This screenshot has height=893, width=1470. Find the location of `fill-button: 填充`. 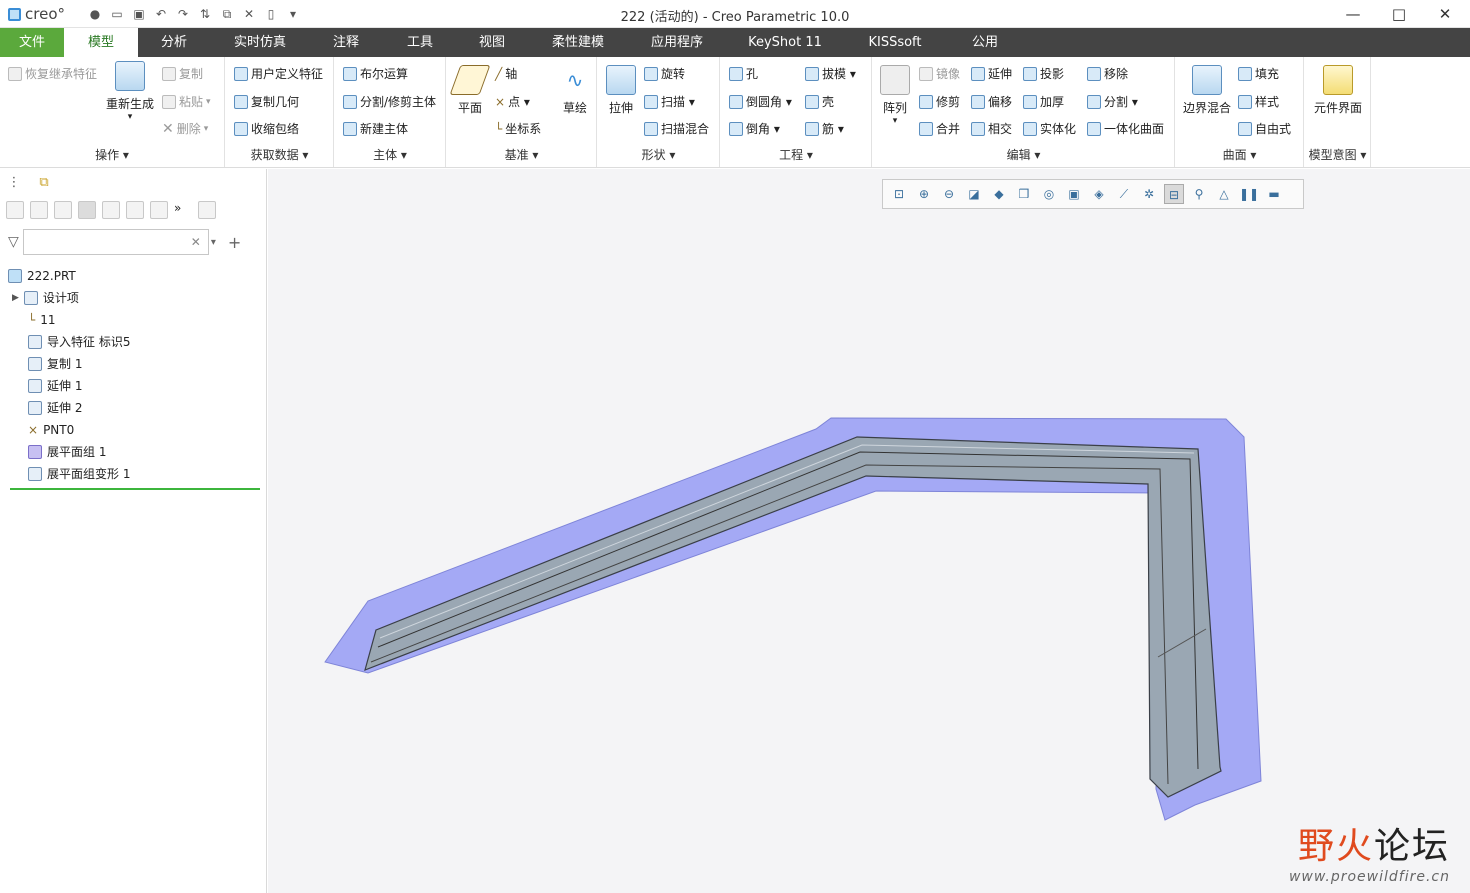

fill-button: 填充 is located at coordinates (1258, 73).